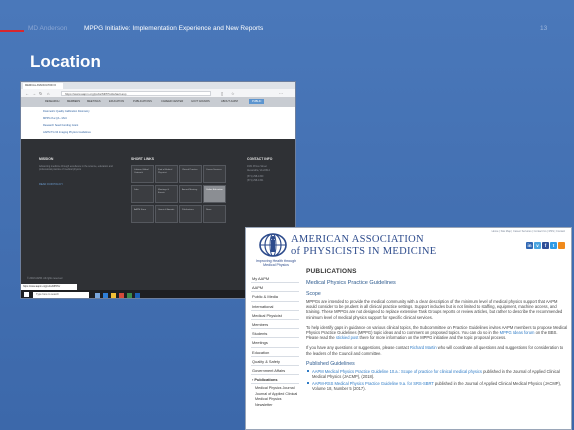  I want to click on vimeo-icon: v, so click(537, 245).